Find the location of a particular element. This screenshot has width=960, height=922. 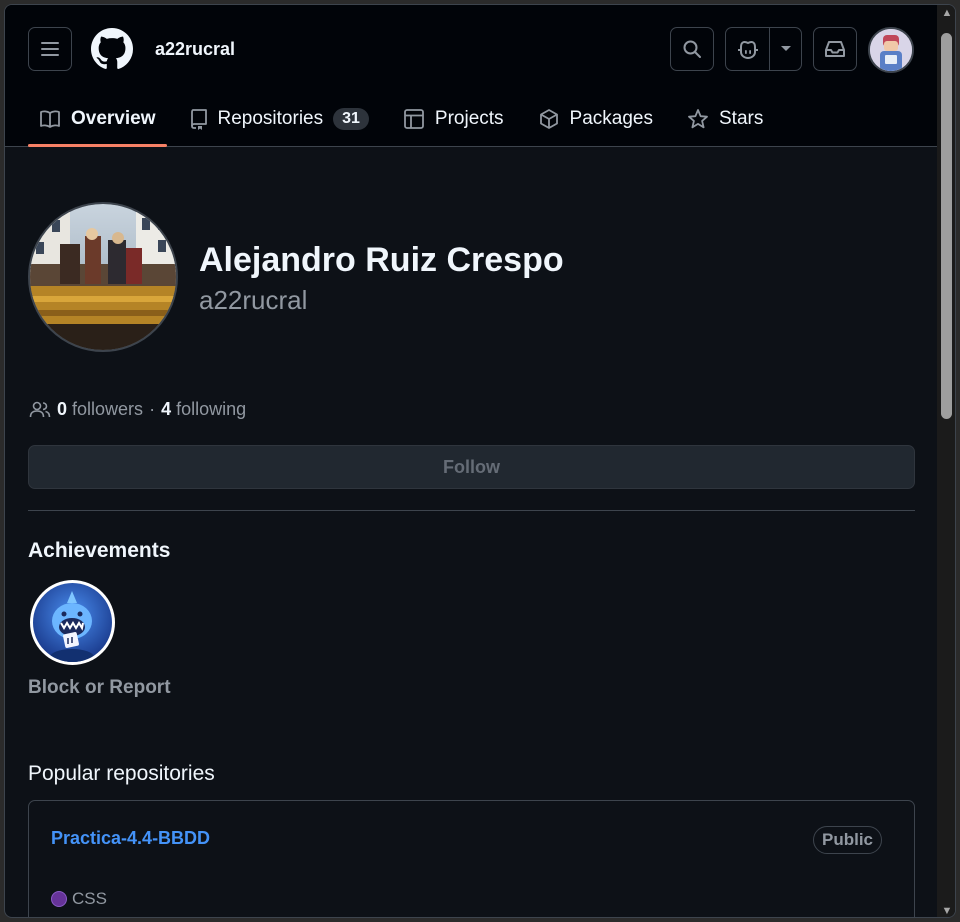

vertical-scrollbar: ▲ ▼ is located at coordinates (946, 461).